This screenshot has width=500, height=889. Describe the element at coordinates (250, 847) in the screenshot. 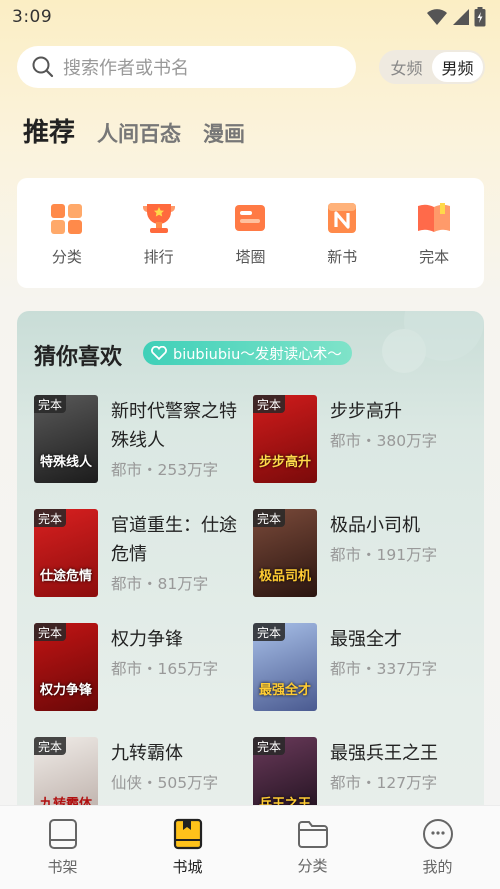

I see `bottom-navigation: 书架 书城 分类 我的` at that location.